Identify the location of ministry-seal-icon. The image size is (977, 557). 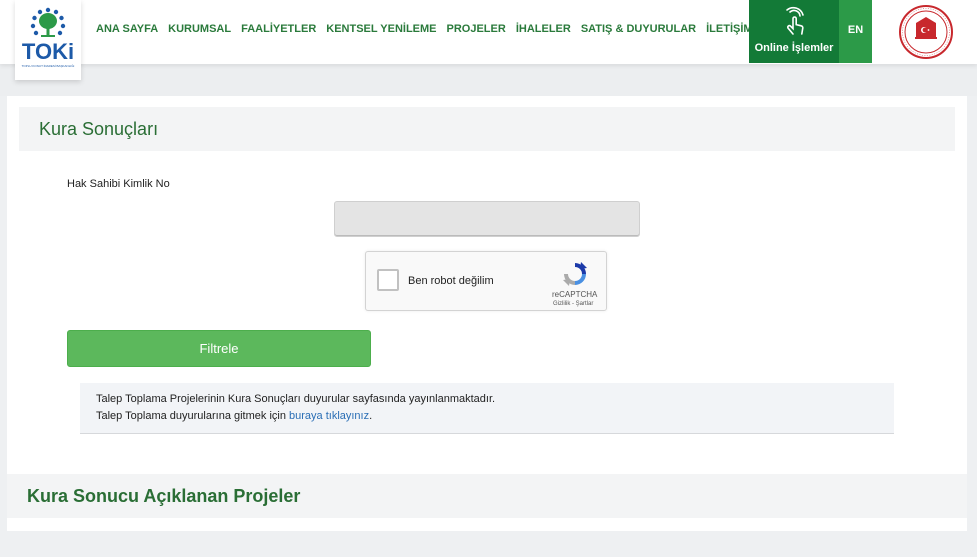
(926, 32).